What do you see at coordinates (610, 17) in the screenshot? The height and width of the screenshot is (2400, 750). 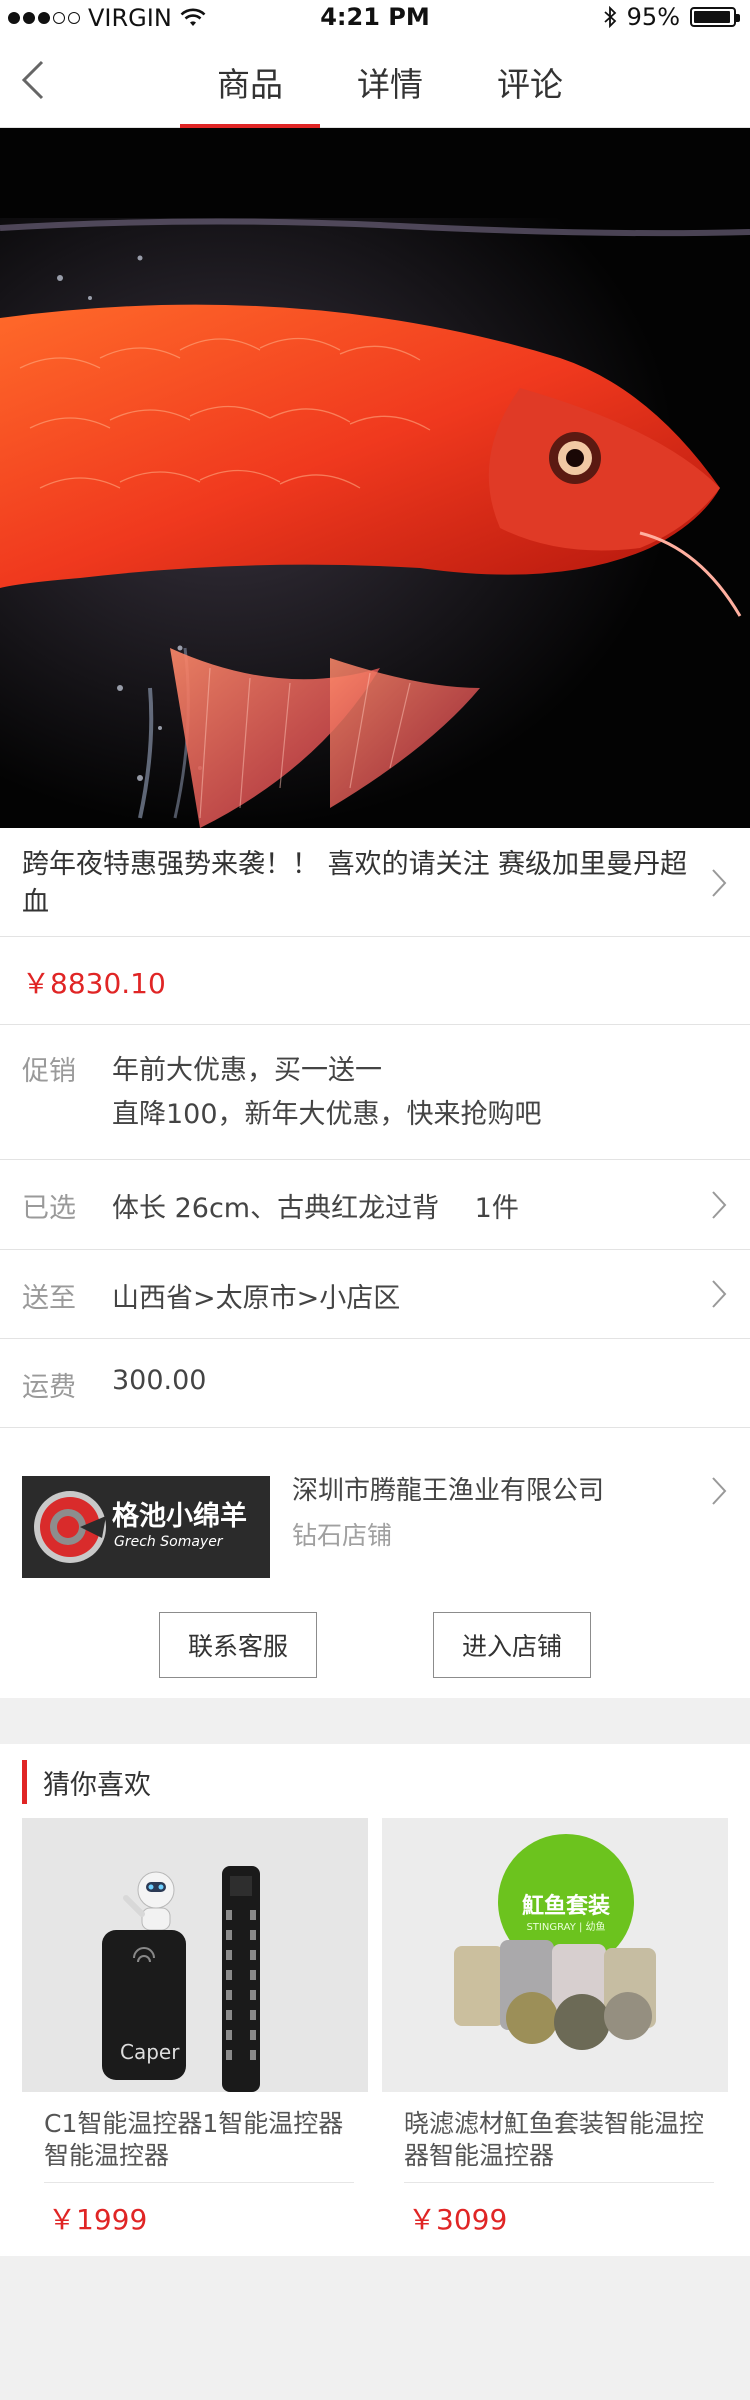 I see `bluetooth-icon` at bounding box center [610, 17].